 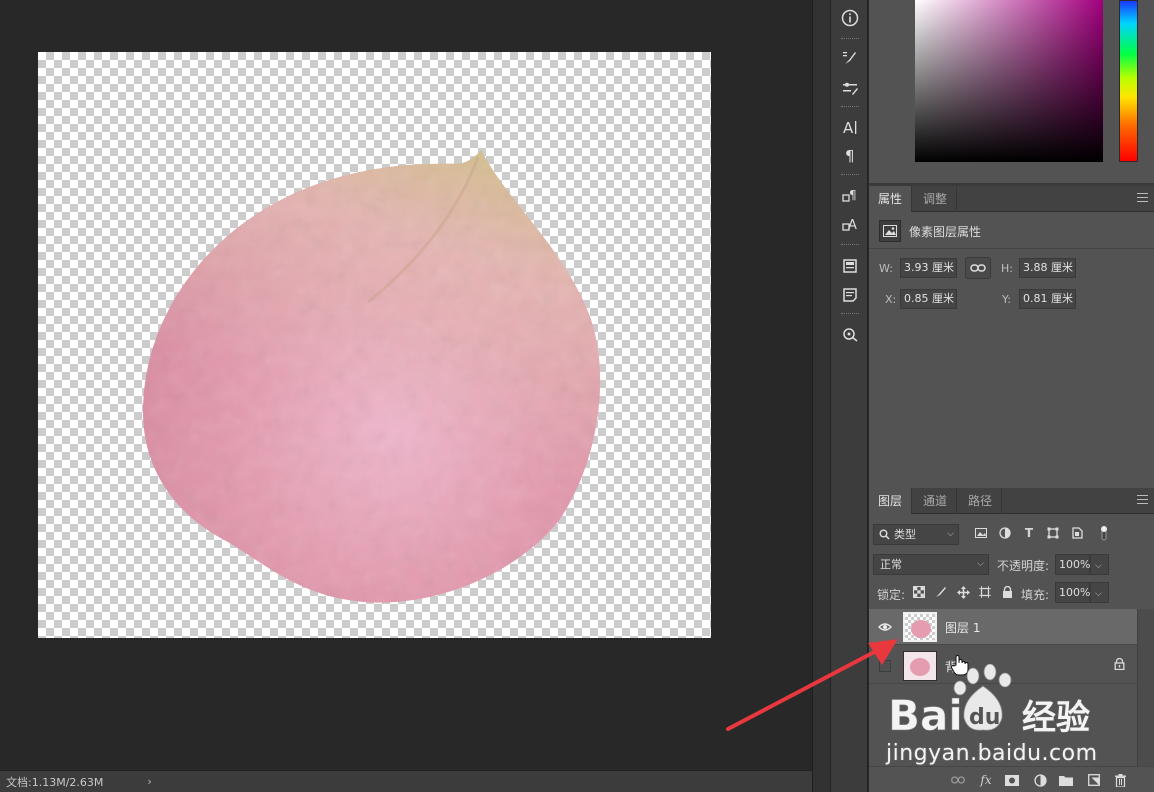 I want to click on layers-scrollbar, so click(x=1145, y=689).